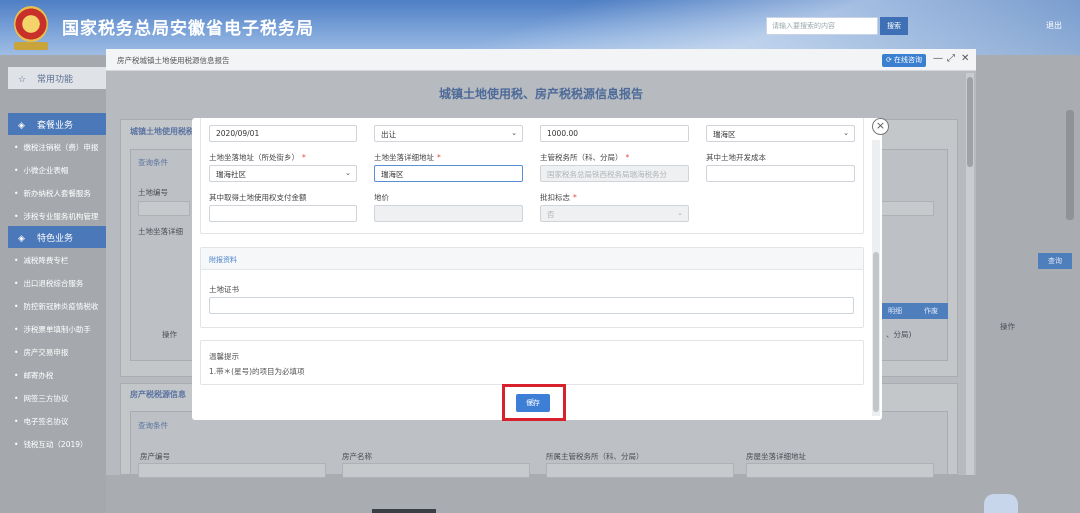  I want to click on land-use-payment-label: 其中取得土地使用权支付金额, so click(258, 197).